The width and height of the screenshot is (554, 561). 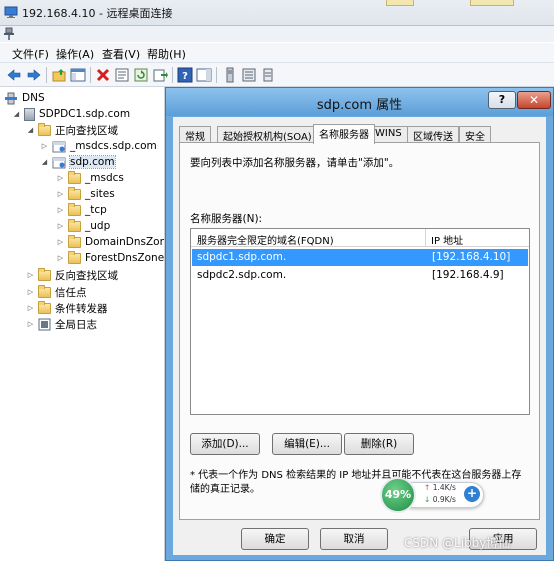 What do you see at coordinates (502, 100) in the screenshot?
I see `help-button: ?` at bounding box center [502, 100].